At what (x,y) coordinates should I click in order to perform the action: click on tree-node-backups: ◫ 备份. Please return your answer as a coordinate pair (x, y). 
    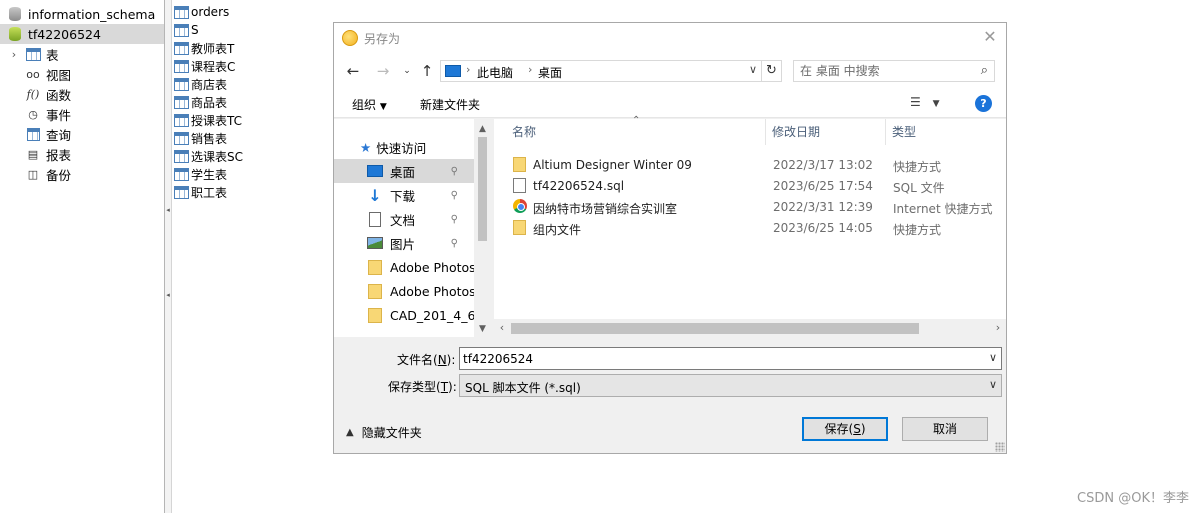
    Looking at the image, I should click on (82, 174).